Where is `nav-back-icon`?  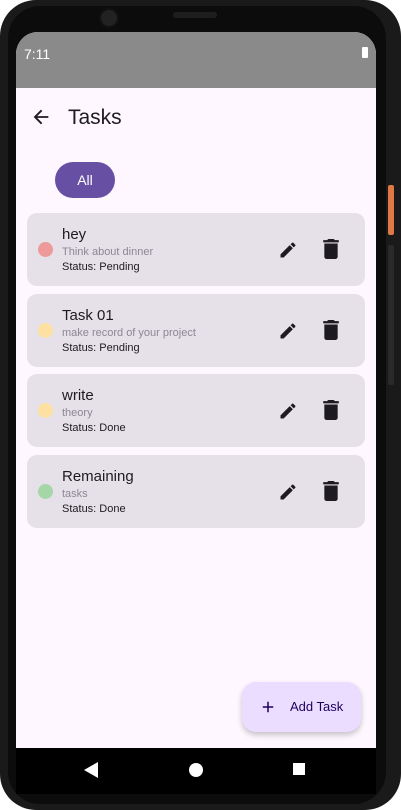 nav-back-icon is located at coordinates (91, 770).